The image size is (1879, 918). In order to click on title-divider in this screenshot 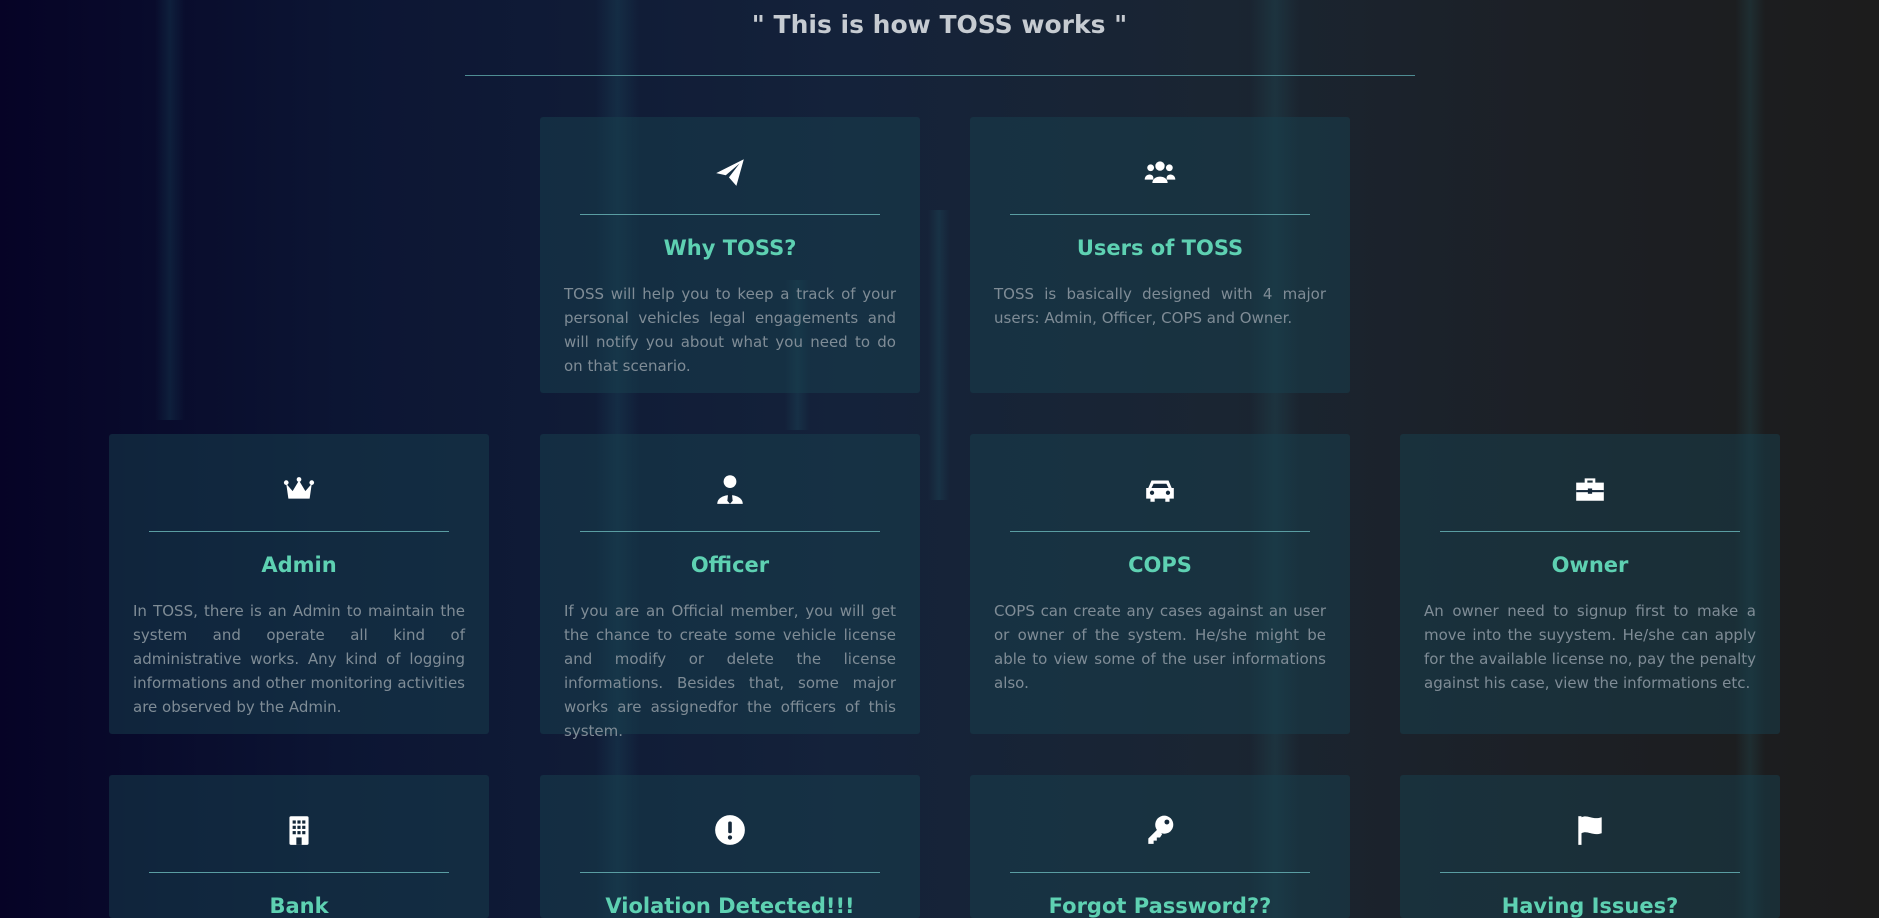, I will do `click(940, 75)`.